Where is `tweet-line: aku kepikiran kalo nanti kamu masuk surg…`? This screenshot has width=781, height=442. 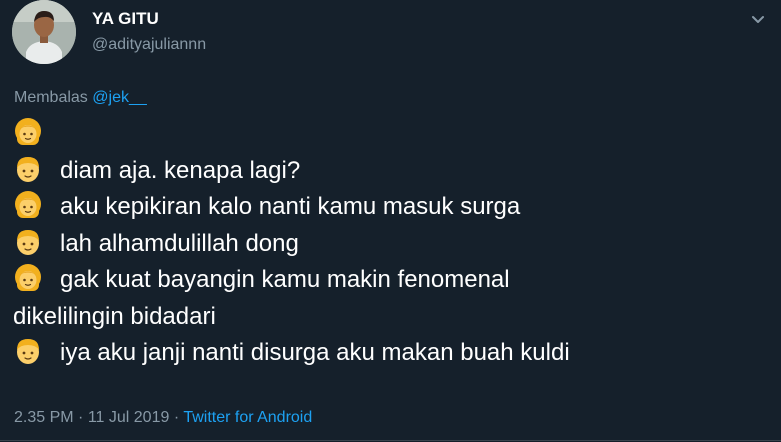
tweet-line: aku kepikiran kalo nanti kamu masuk surg… is located at coordinates (393, 207).